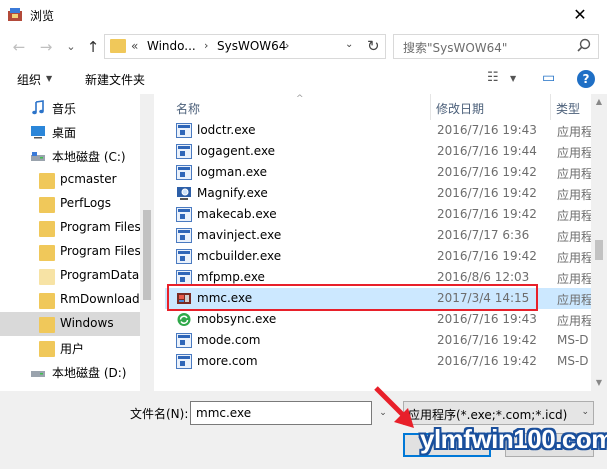 The image size is (607, 469). I want to click on sidebar-item-label: 音乐, so click(64, 109).